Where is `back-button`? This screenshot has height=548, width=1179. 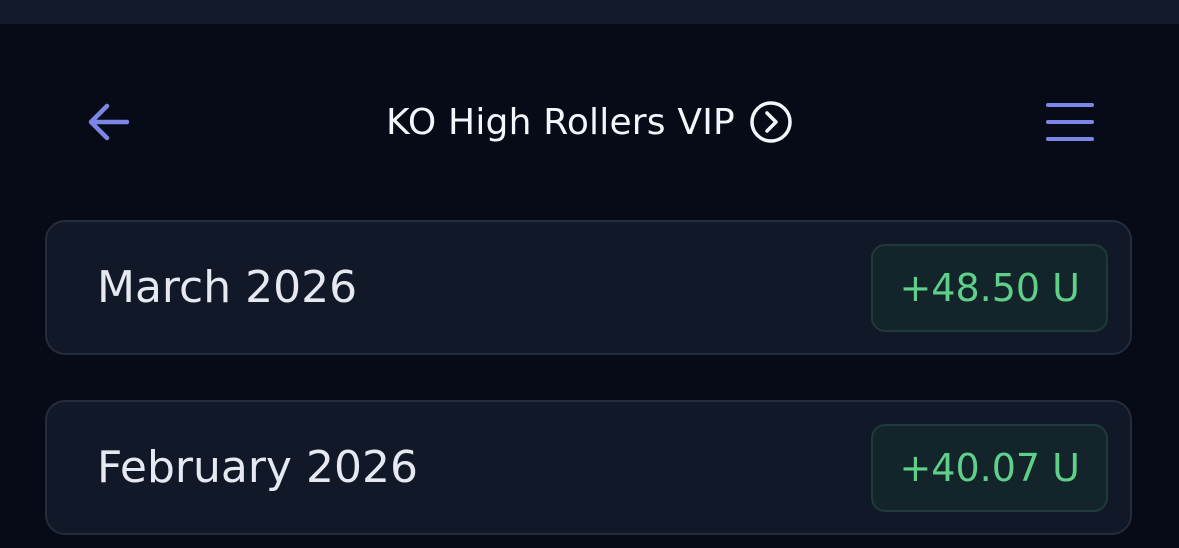
back-button is located at coordinates (108, 122).